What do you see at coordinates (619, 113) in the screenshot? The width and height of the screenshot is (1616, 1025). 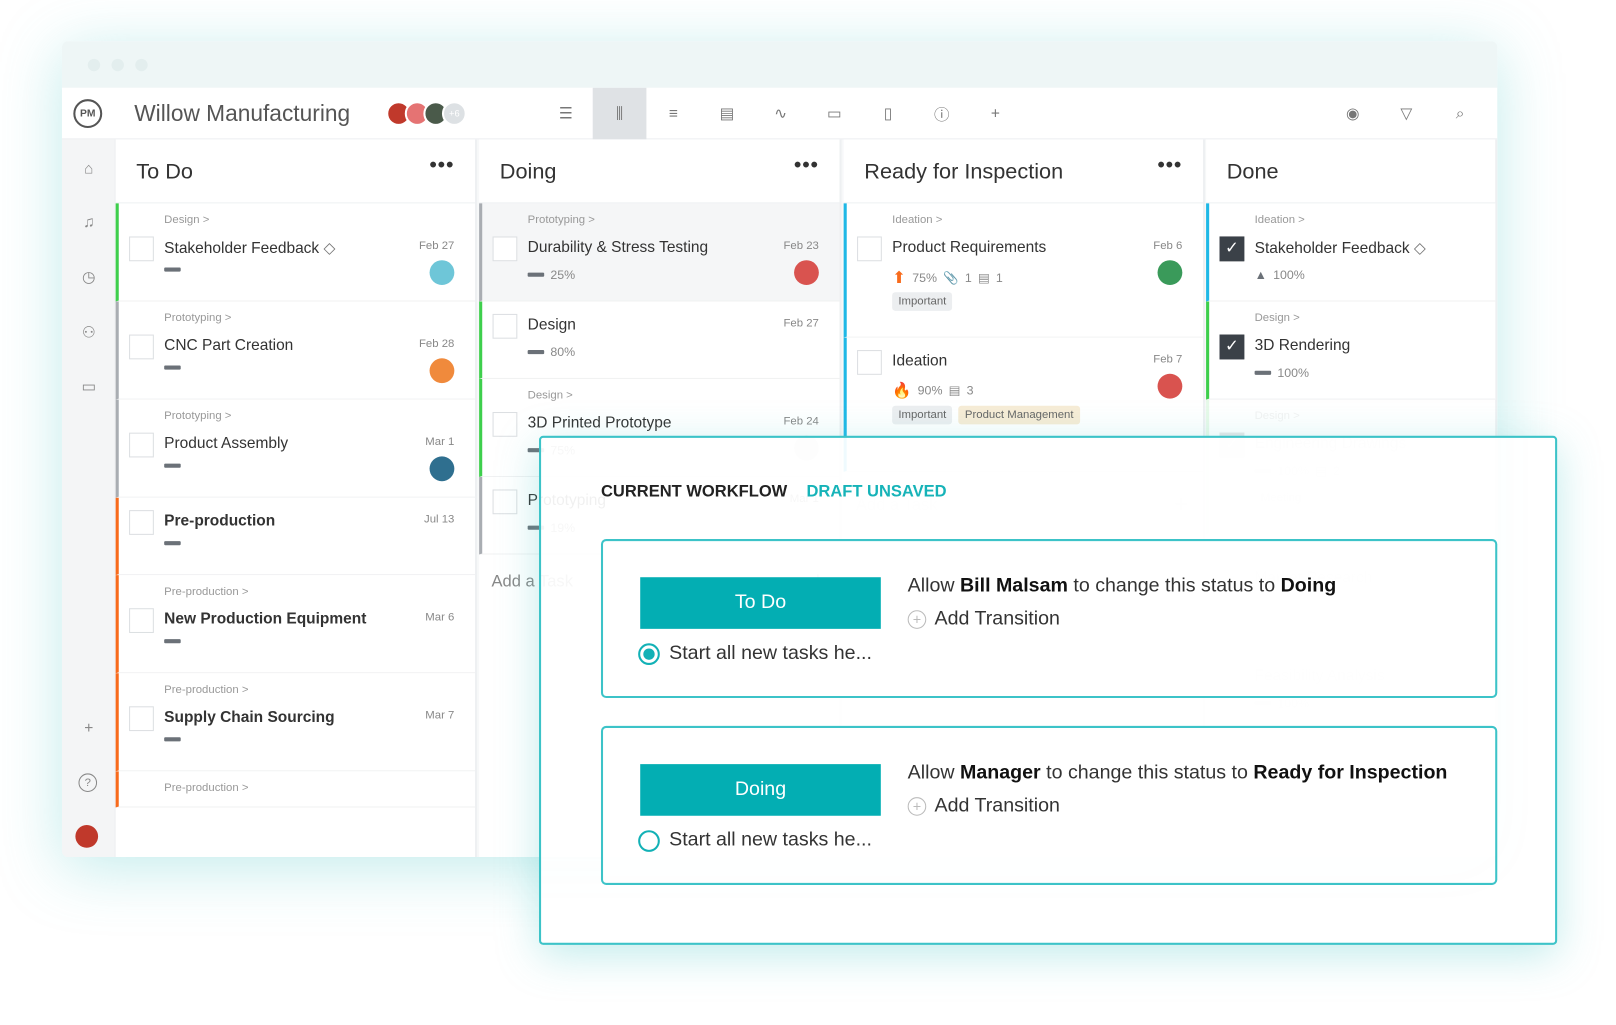 I see `board-view-button: ⫼` at bounding box center [619, 113].